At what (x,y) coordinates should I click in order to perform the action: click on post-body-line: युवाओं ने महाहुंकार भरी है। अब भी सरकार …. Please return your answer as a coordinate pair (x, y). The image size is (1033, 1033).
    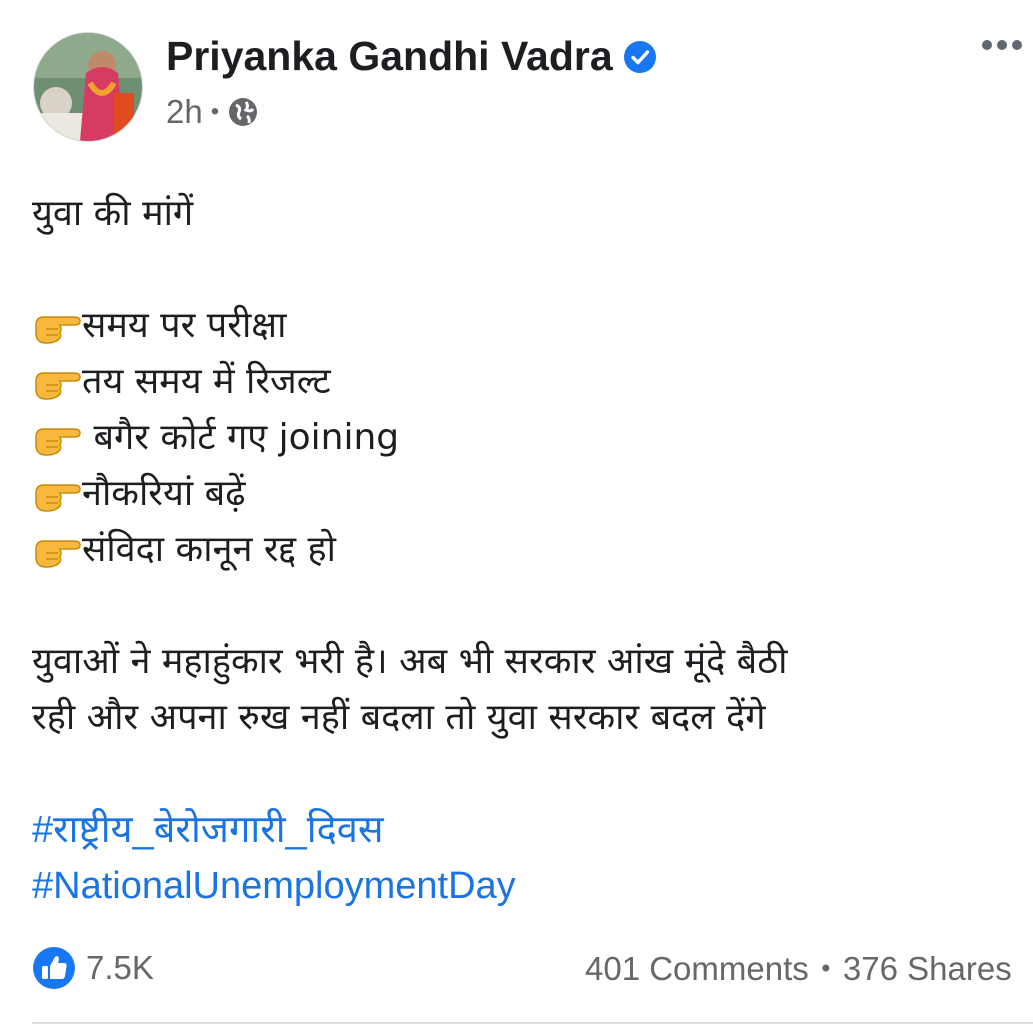
    Looking at the image, I should click on (410, 661).